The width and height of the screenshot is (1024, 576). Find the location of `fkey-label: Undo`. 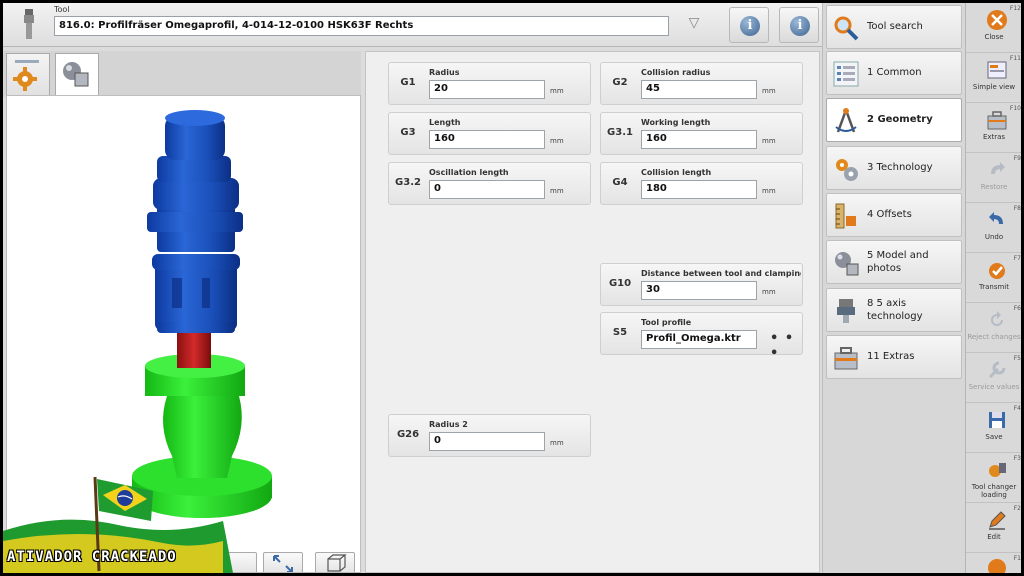

fkey-label: Undo is located at coordinates (994, 237).